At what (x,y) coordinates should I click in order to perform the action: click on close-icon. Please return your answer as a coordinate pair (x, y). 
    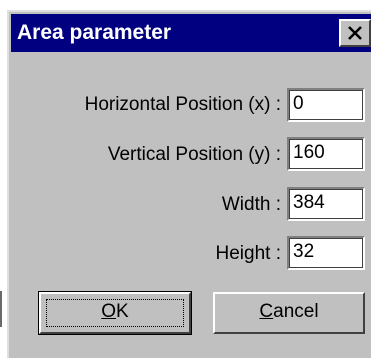
    Looking at the image, I should click on (355, 33).